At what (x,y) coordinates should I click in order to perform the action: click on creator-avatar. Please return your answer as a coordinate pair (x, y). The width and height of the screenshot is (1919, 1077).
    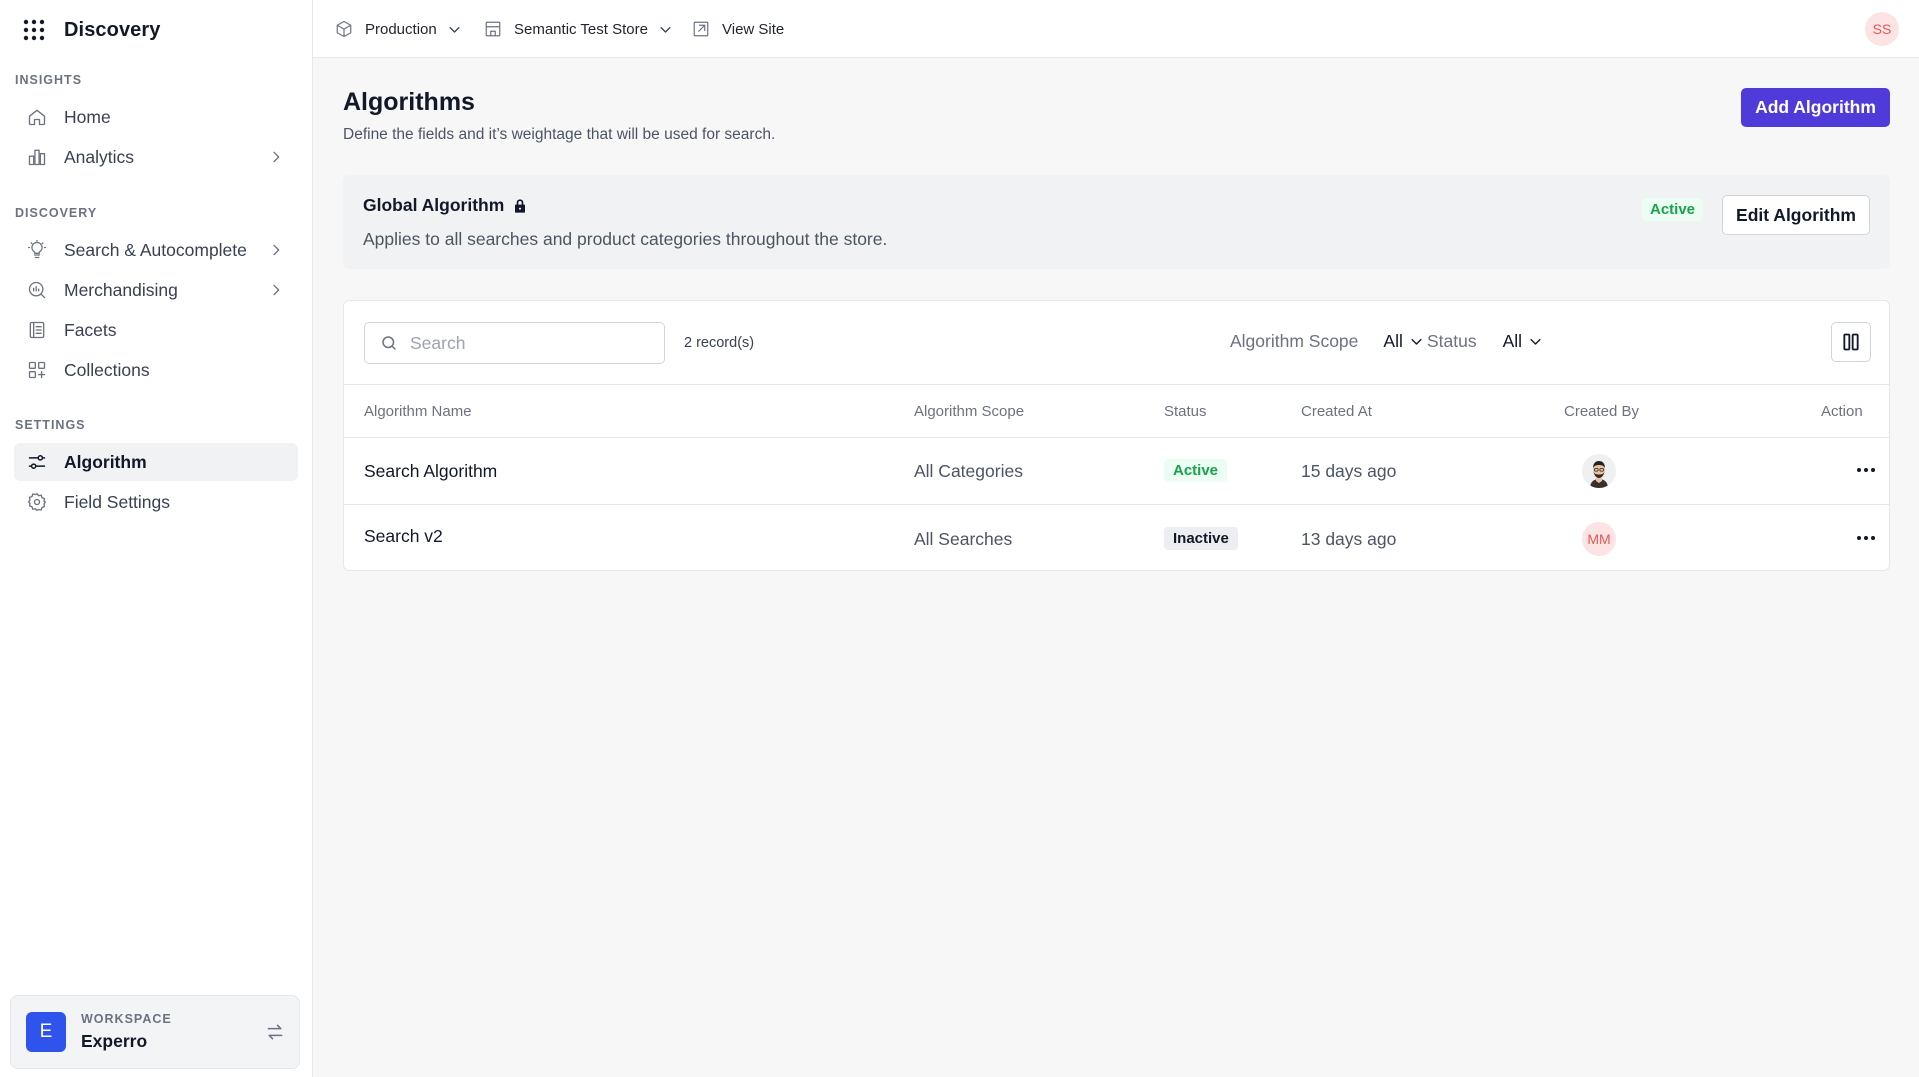
    Looking at the image, I should click on (1599, 471).